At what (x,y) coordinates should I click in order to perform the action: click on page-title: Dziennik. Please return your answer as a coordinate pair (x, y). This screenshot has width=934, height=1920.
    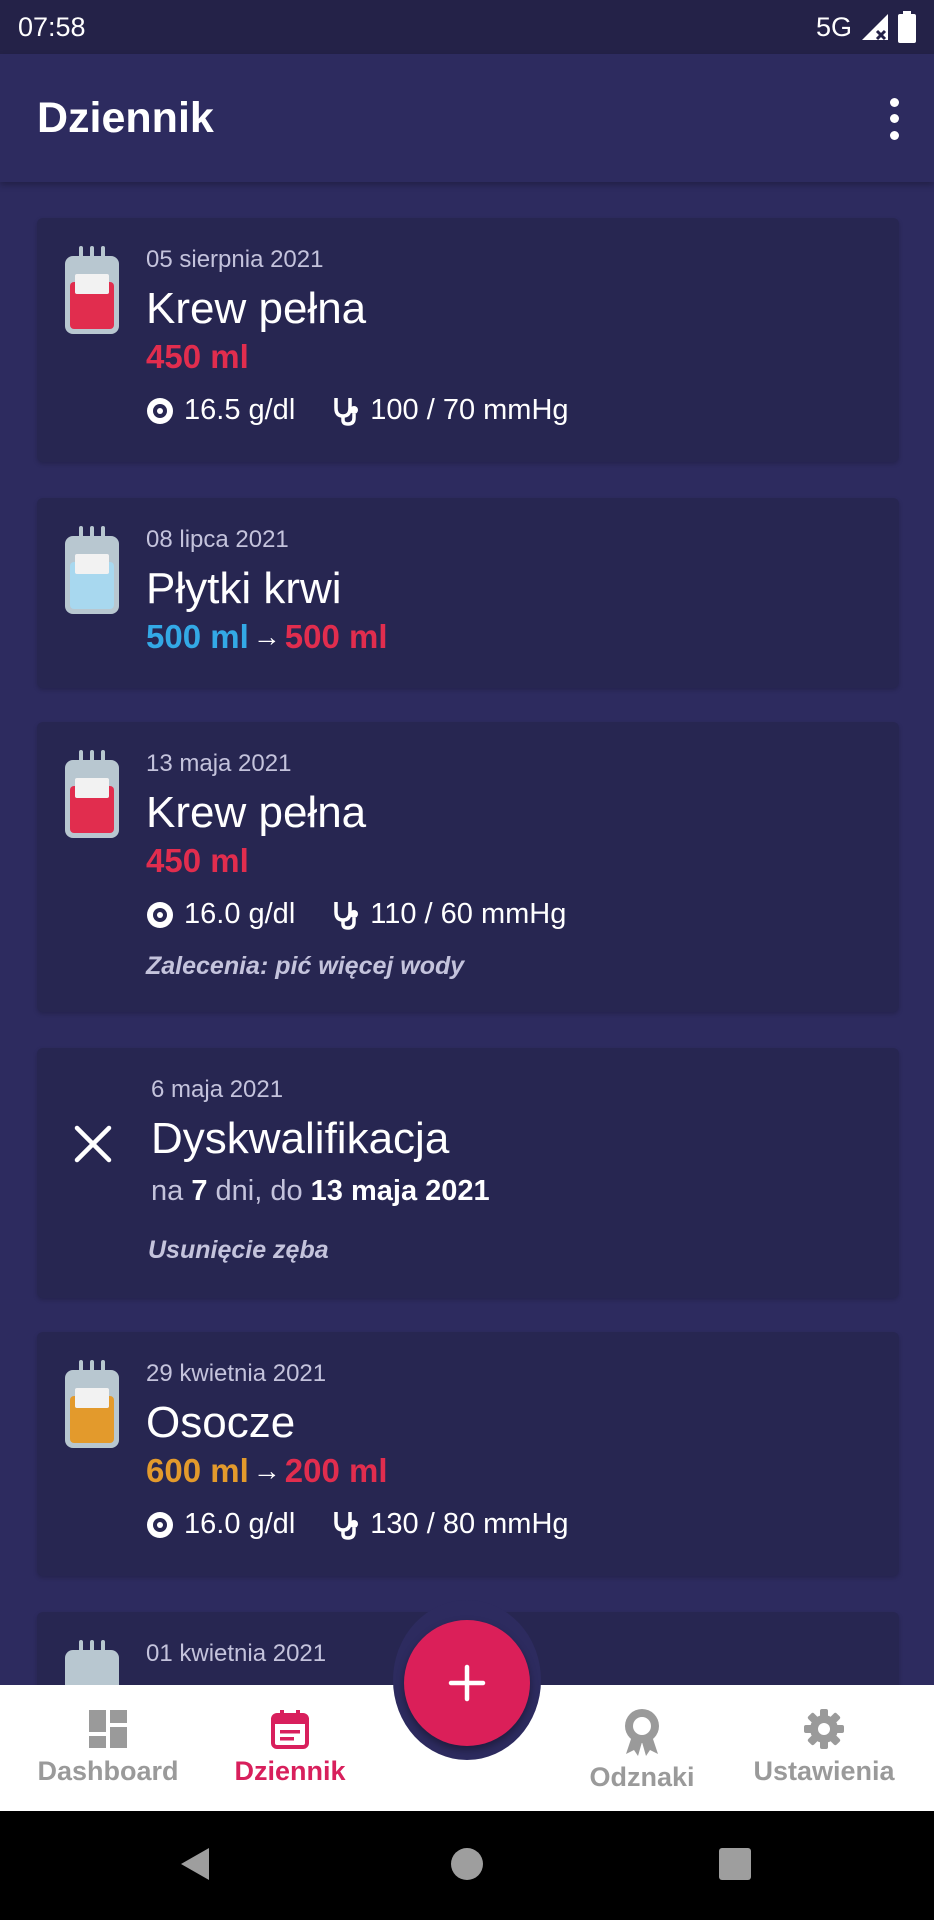
    Looking at the image, I should click on (125, 118).